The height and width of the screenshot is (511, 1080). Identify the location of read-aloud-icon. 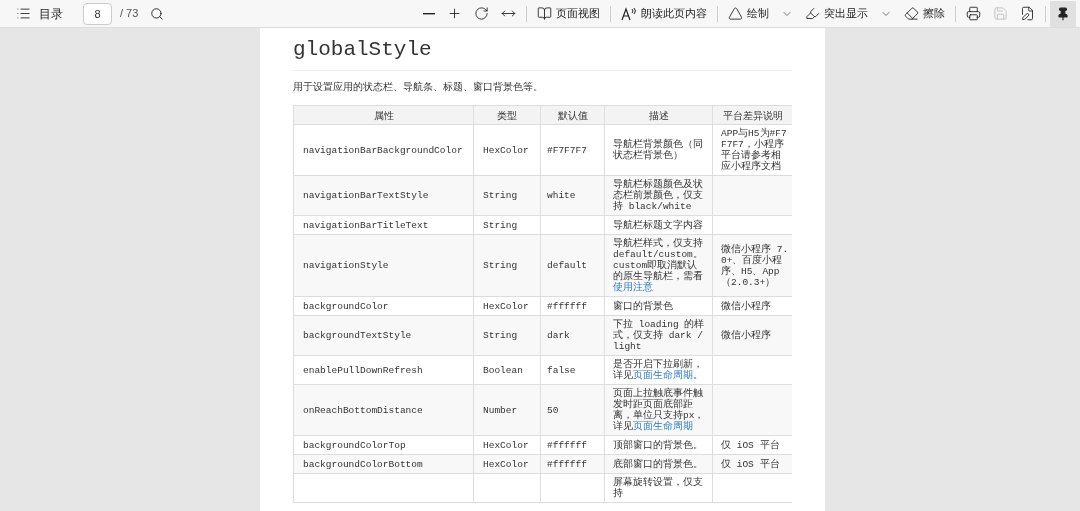
(629, 13).